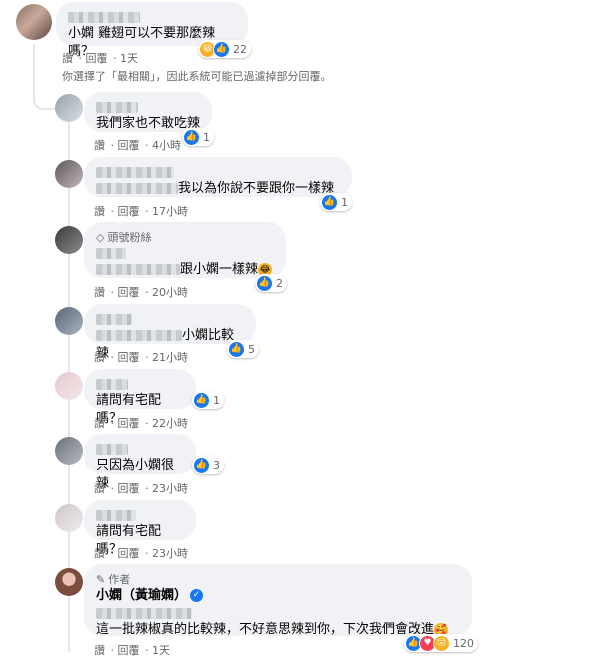  I want to click on diamond-icon: ◇, so click(100, 237).